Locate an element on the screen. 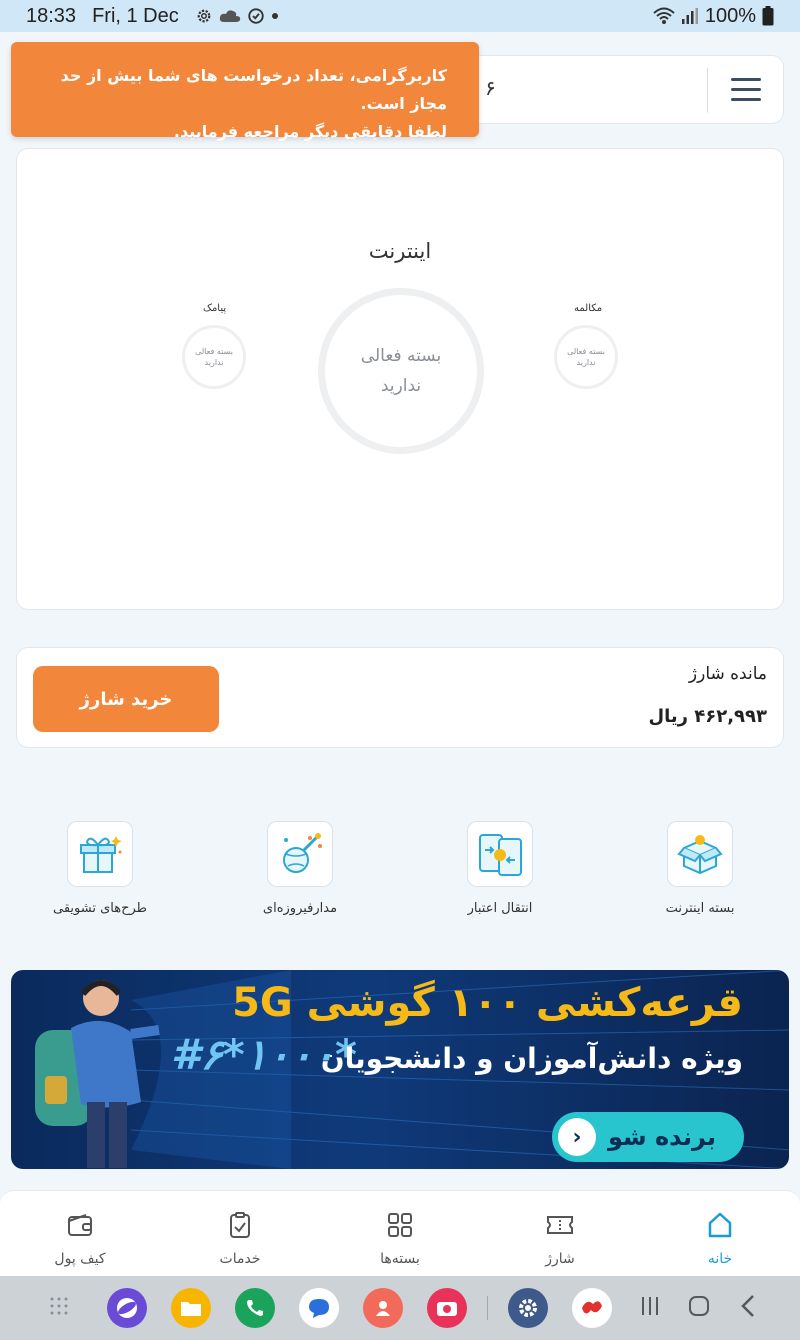 This screenshot has height=1340, width=800. student-illustration is located at coordinates (97, 1074).